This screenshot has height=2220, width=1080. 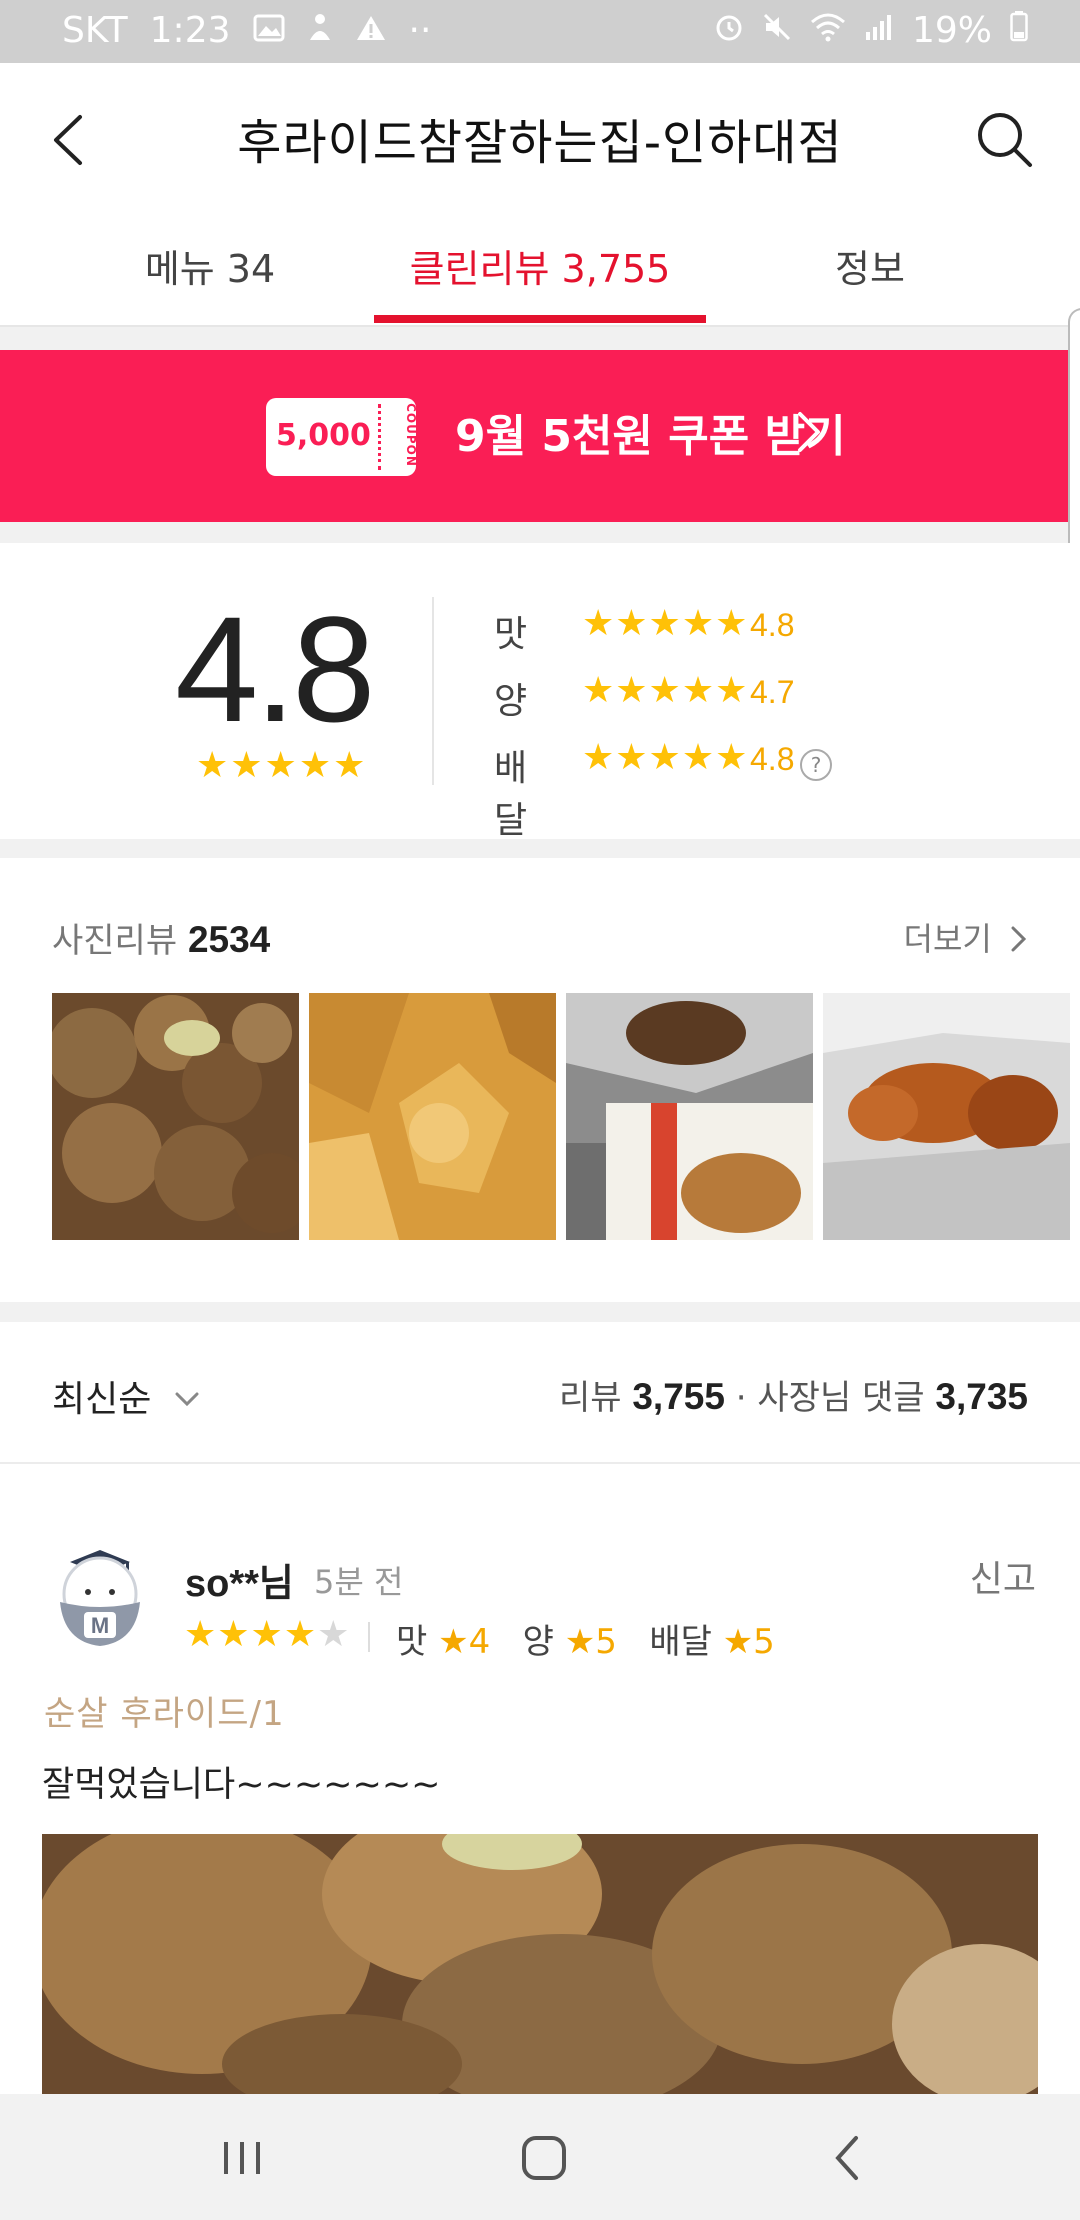 I want to click on mute-icon, so click(x=777, y=30).